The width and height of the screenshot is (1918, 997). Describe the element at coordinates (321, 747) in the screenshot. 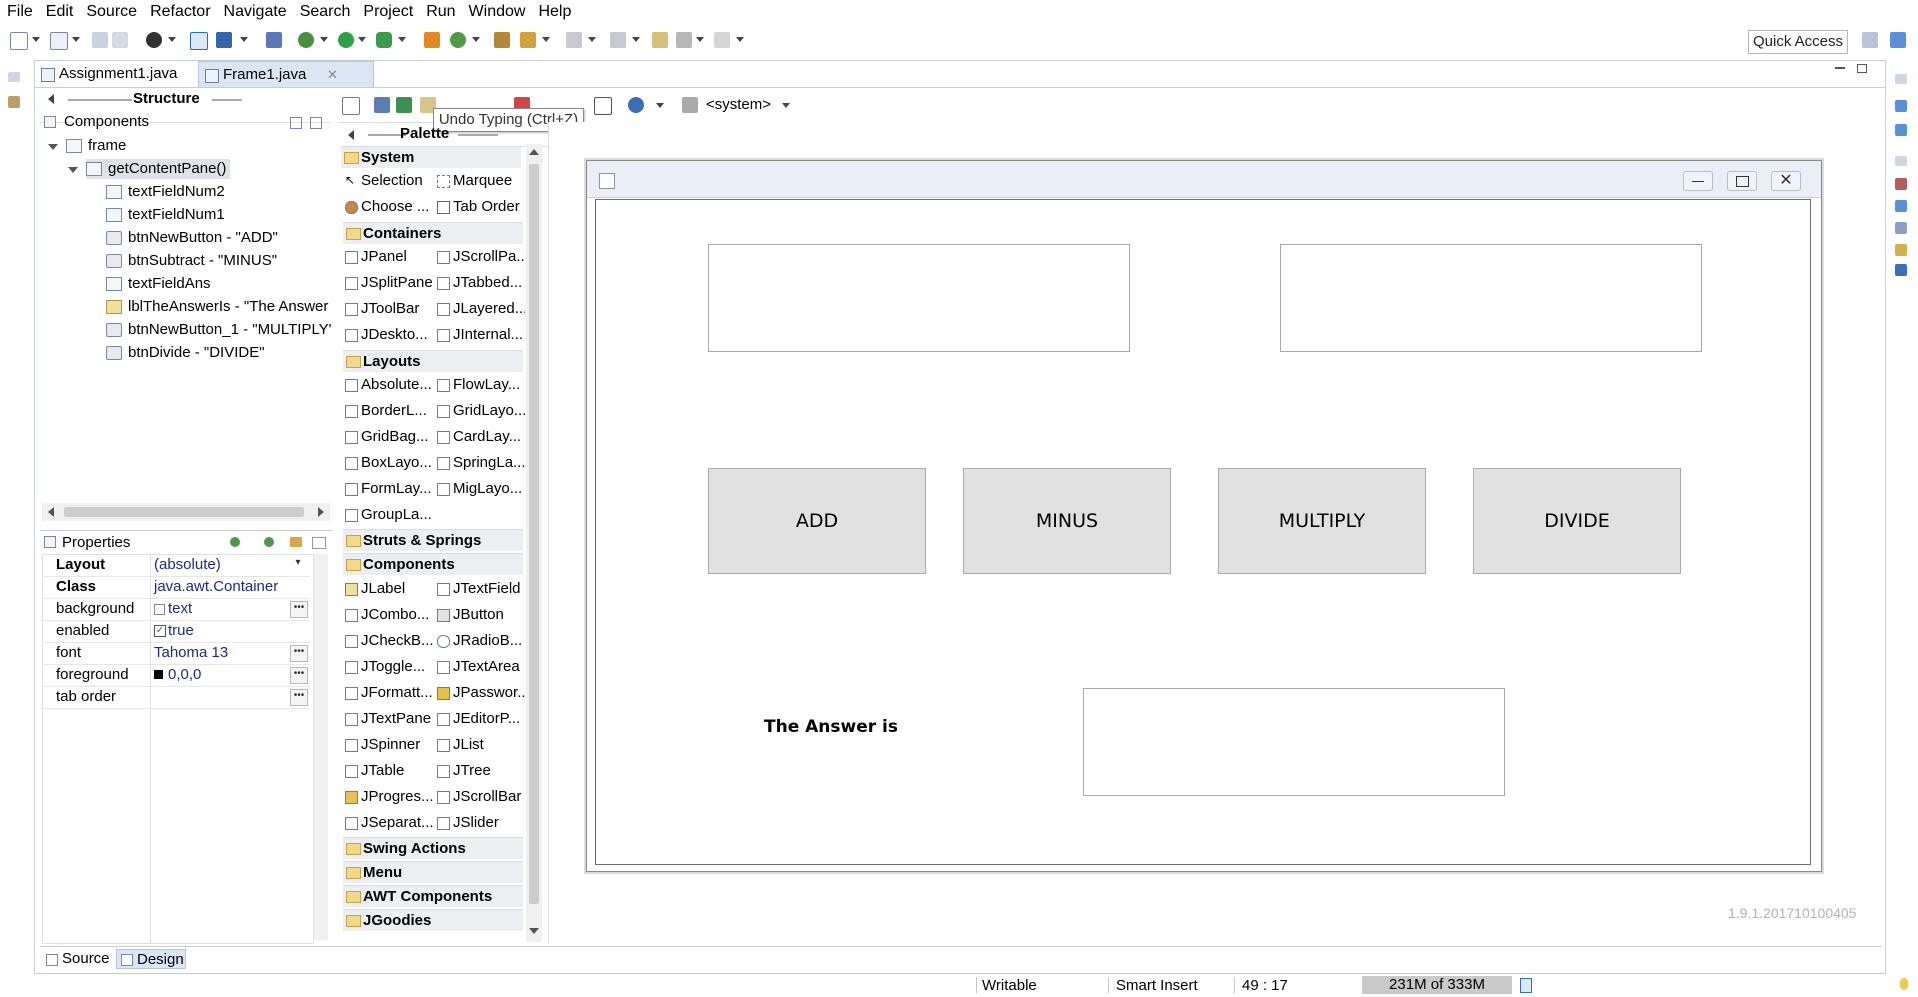

I see `properties-scrollbar` at that location.